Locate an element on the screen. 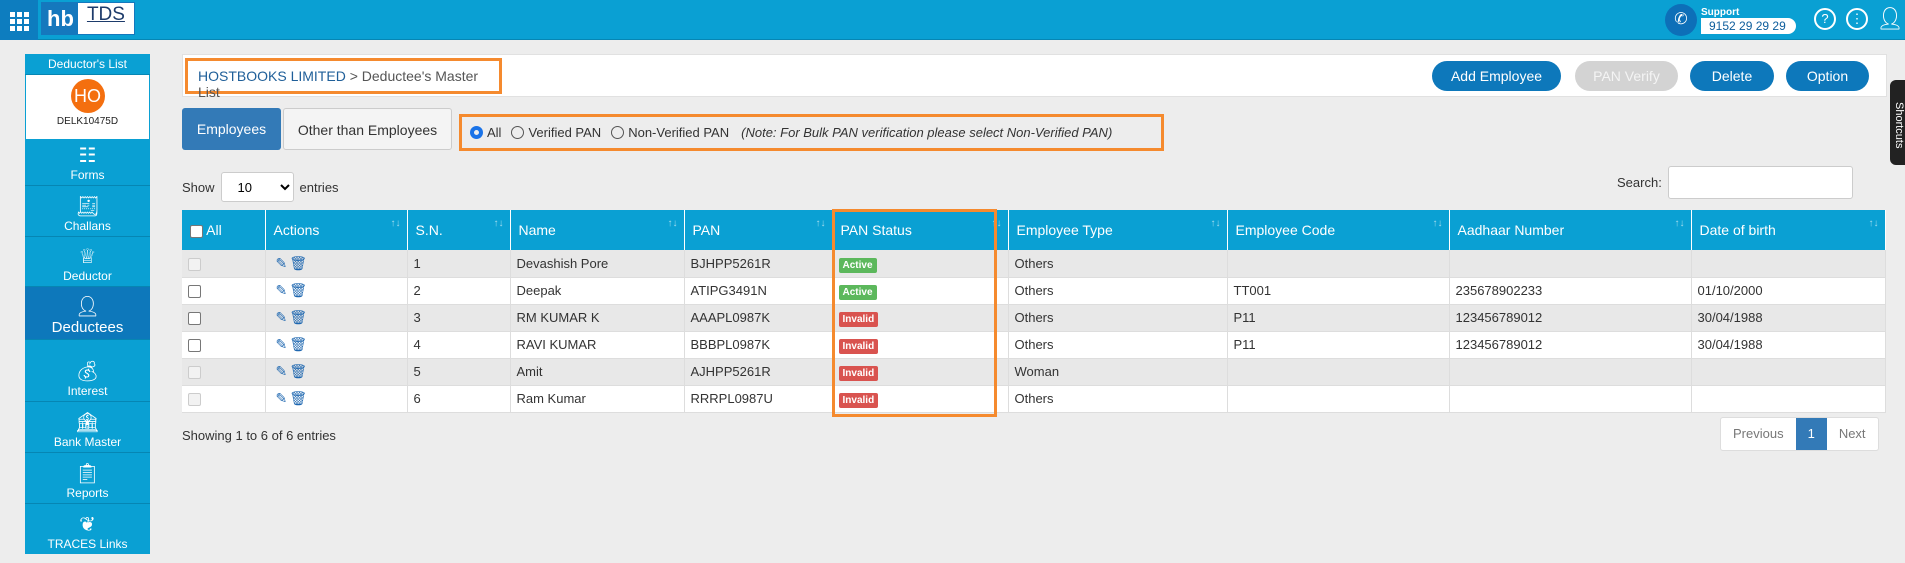  column-header: PAN ↑↓ is located at coordinates (758, 230).